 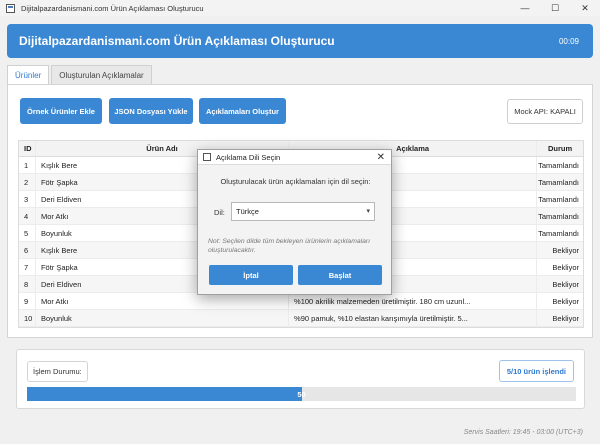 I want to click on language-label: Dil:, so click(x=219, y=212).